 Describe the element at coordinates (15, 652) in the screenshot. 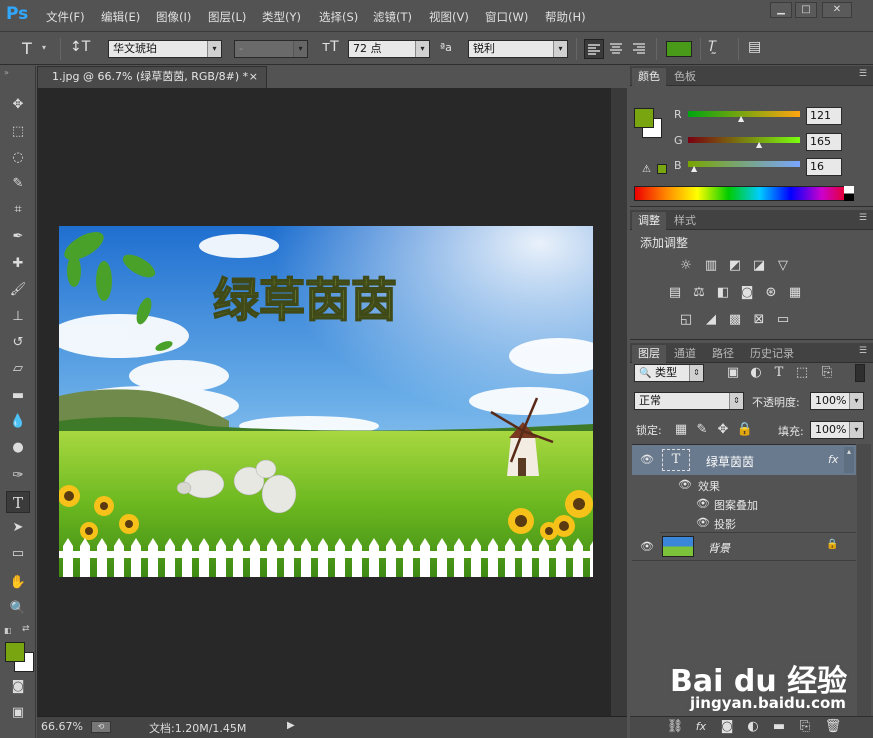

I see `foreground-color-swatch` at that location.